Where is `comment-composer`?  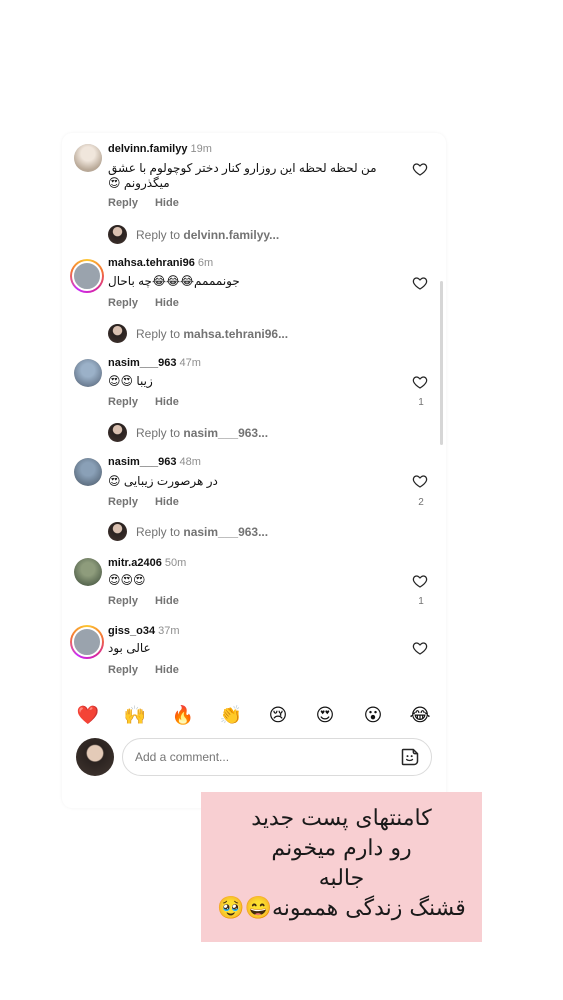
comment-composer is located at coordinates (254, 758).